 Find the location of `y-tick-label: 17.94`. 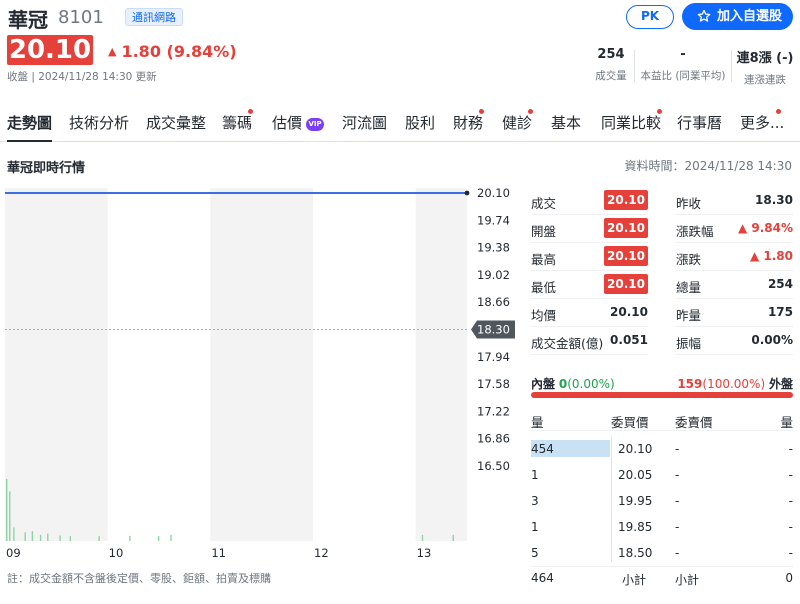

y-tick-label: 17.94 is located at coordinates (493, 357).